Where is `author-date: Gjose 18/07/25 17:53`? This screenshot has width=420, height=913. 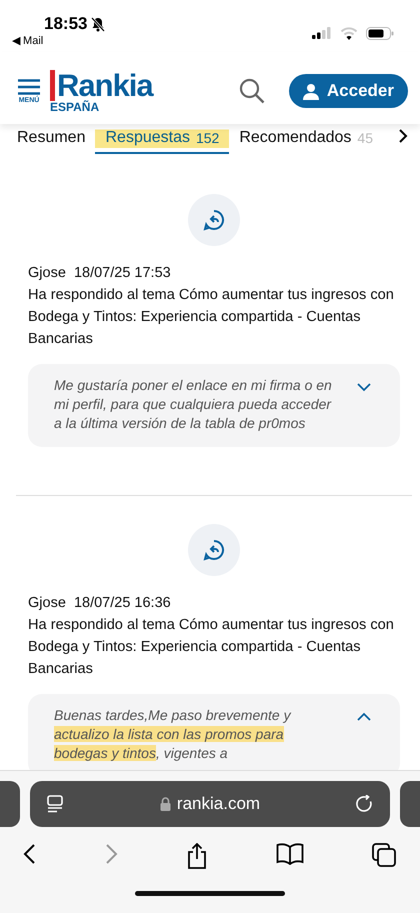
author-date: Gjose 18/07/25 17:53 is located at coordinates (100, 273).